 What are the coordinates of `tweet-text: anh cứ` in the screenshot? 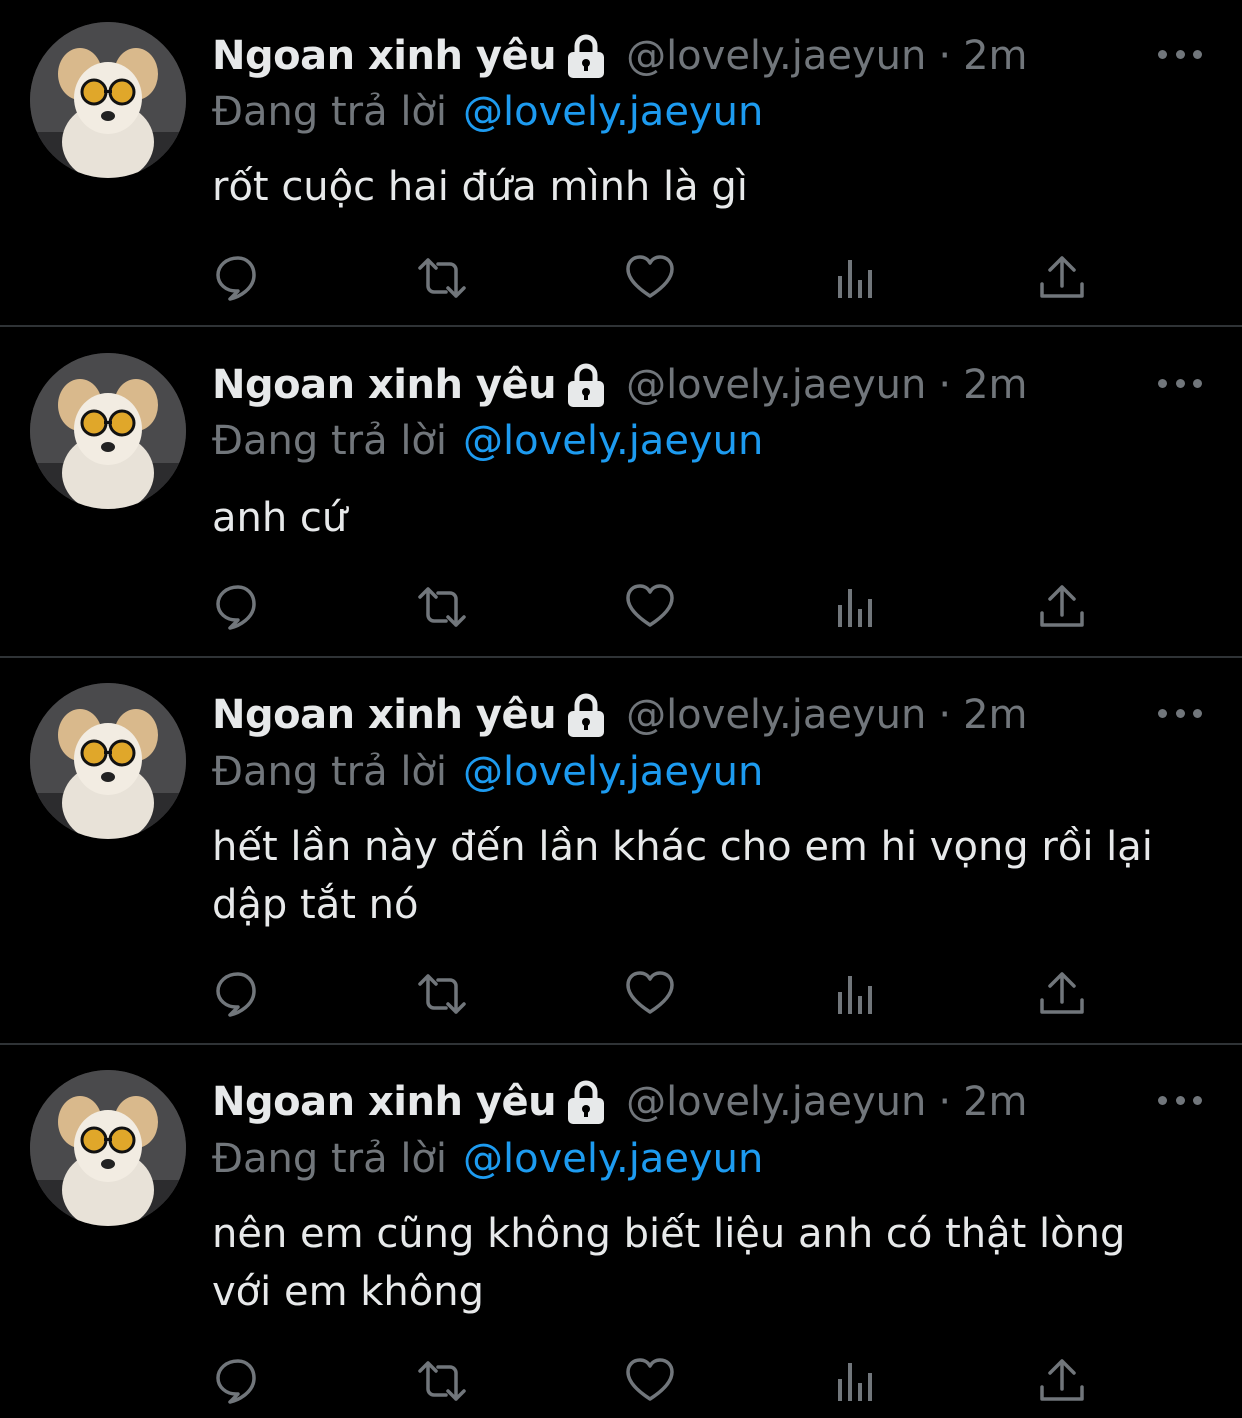 It's located at (280, 518).